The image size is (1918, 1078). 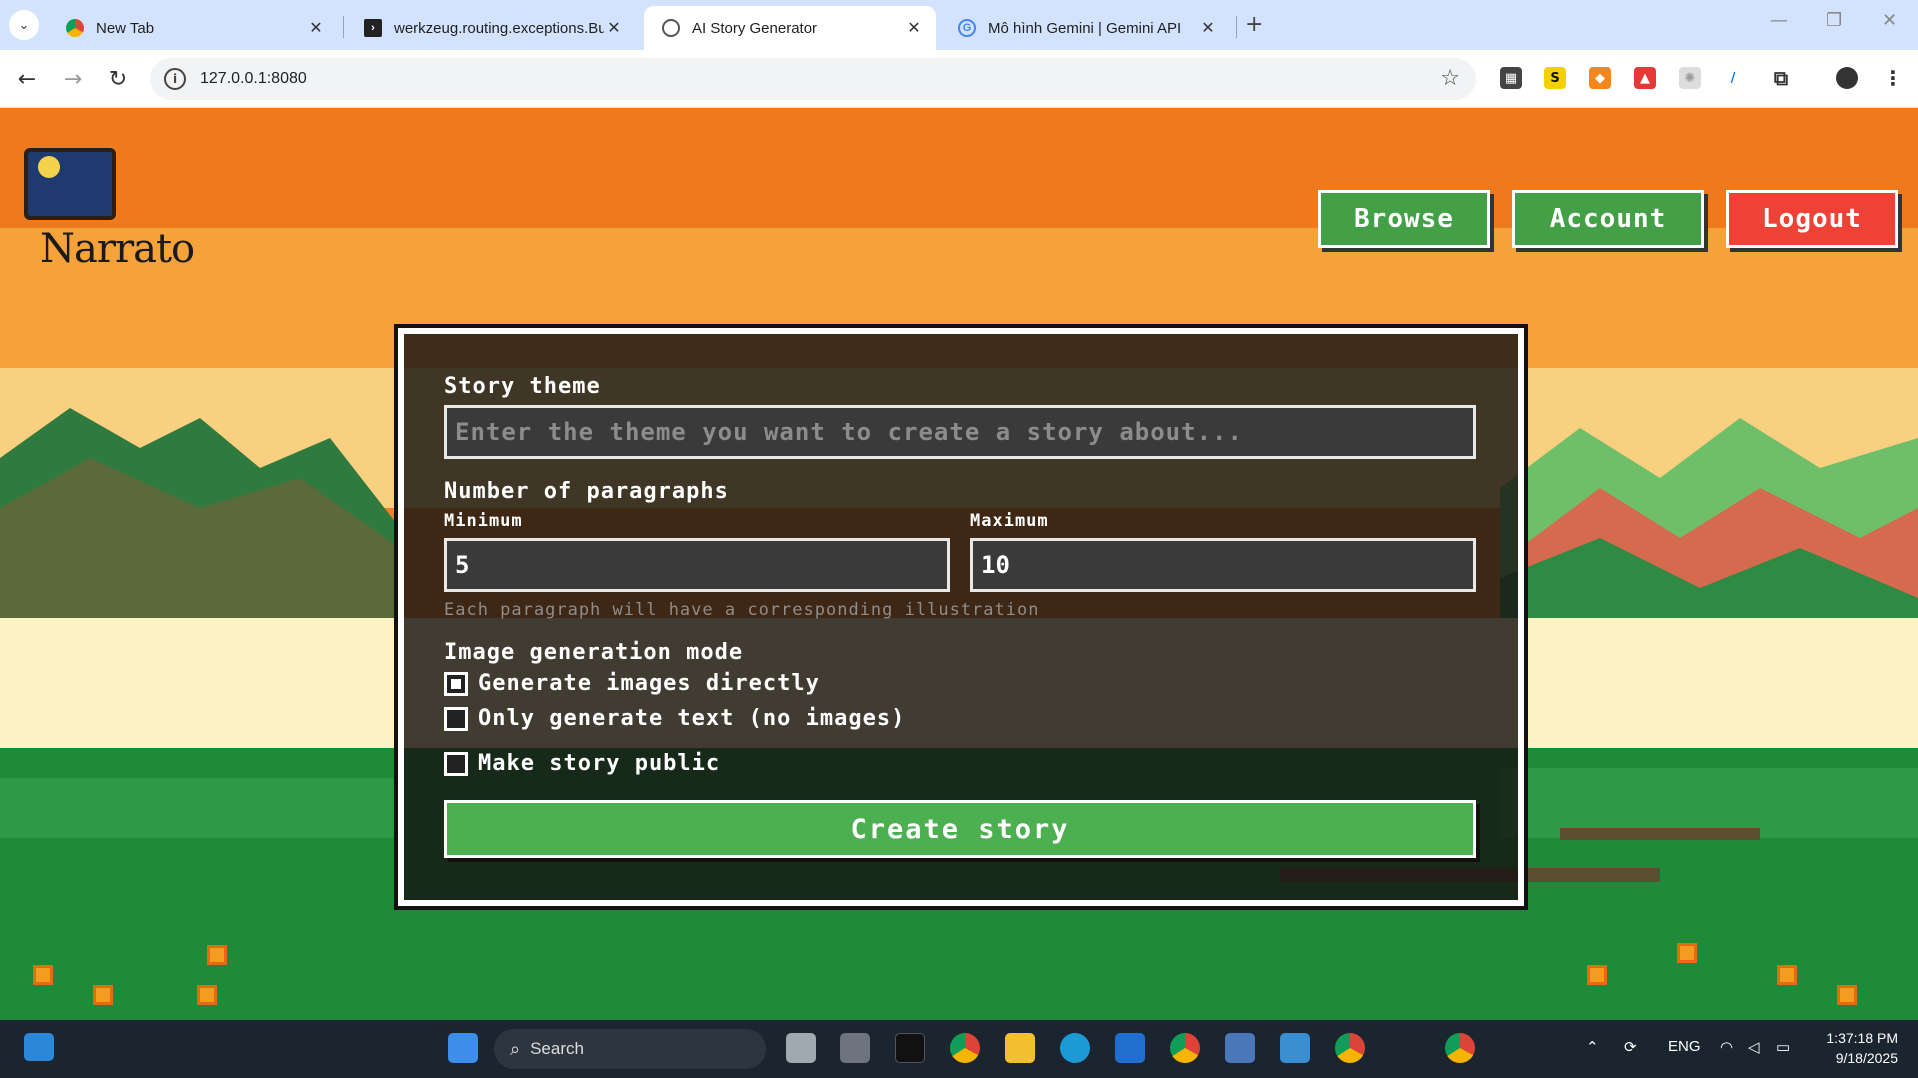 I want to click on narrato-logo: Narrato, so click(x=107, y=218).